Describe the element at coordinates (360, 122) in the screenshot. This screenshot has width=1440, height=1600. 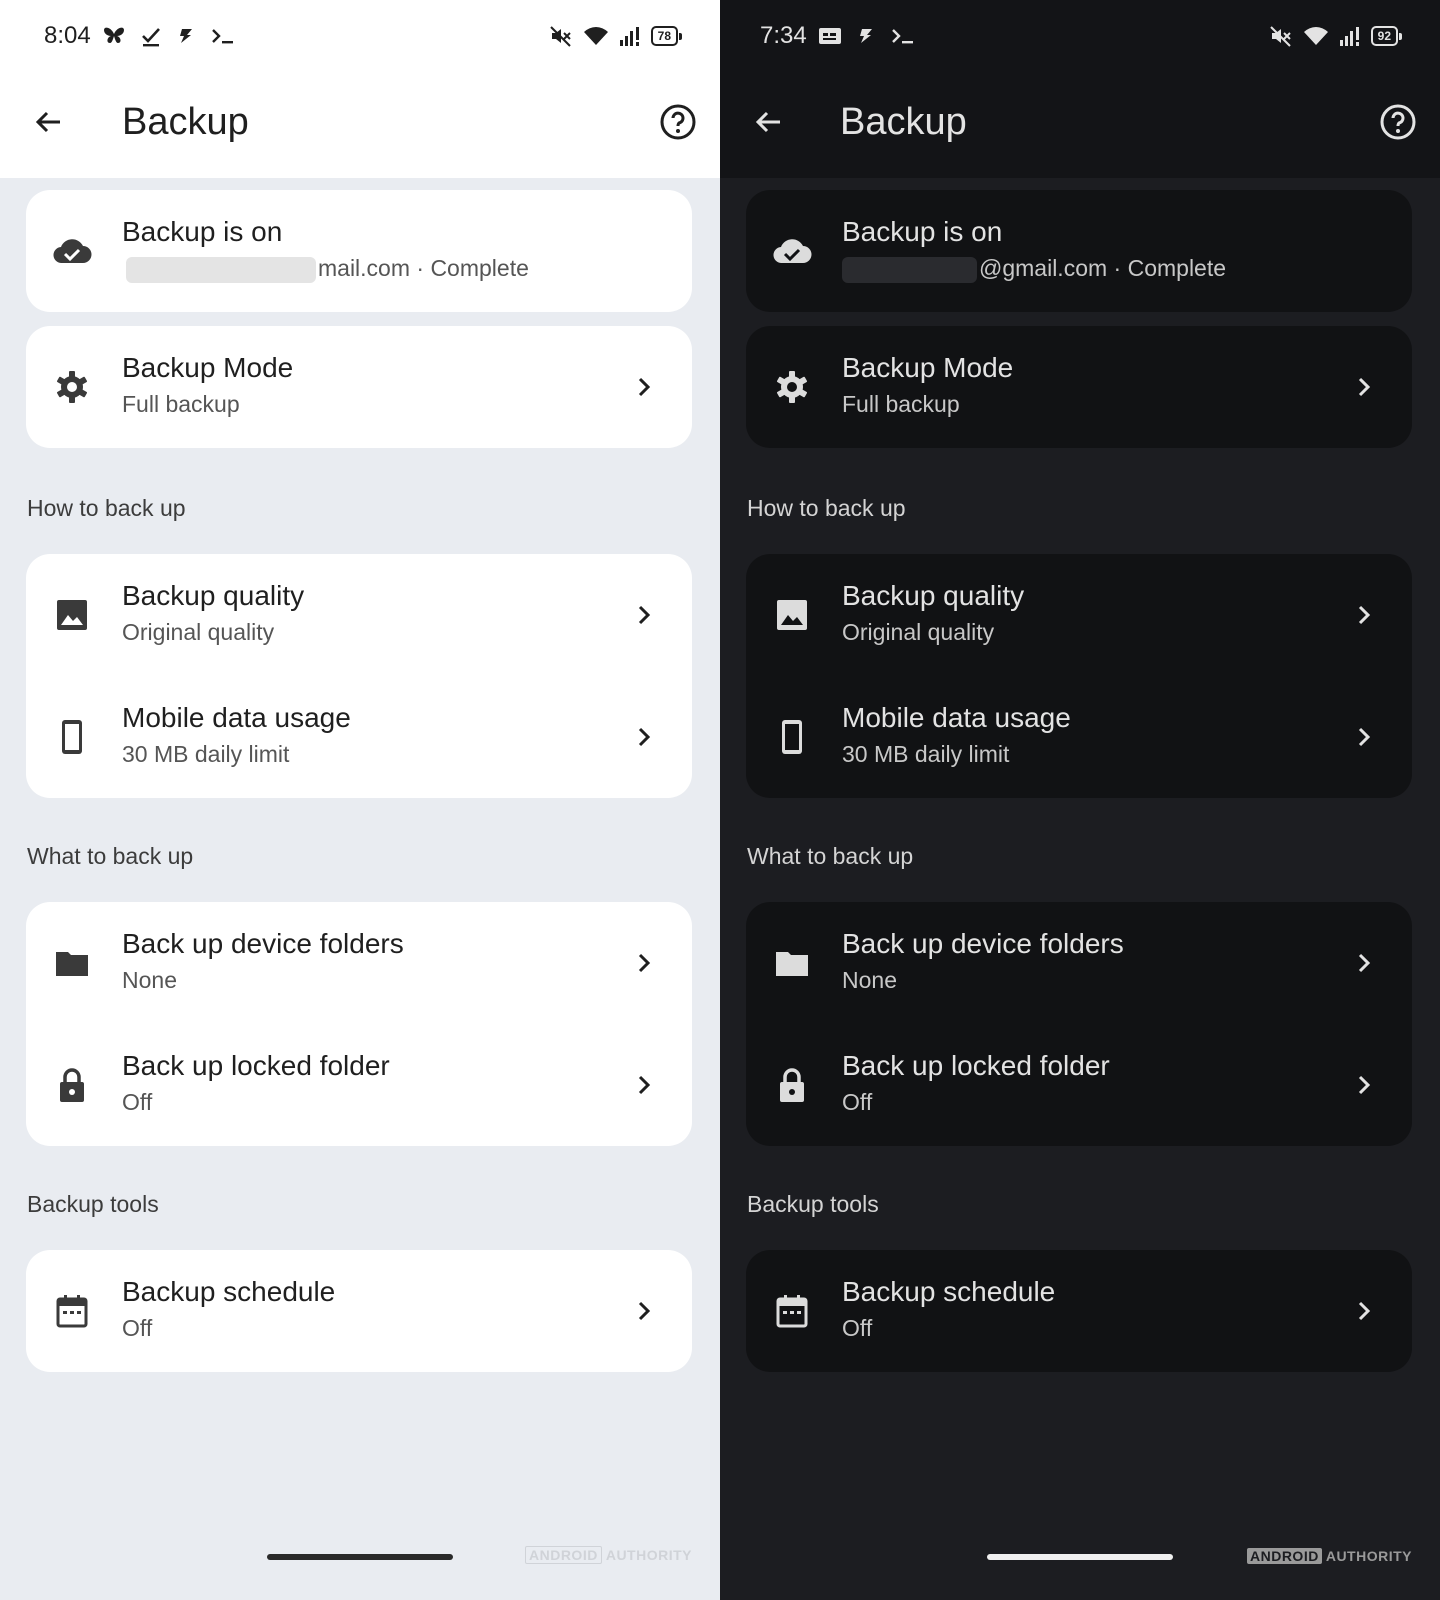
I see `app-bar: Backup` at that location.